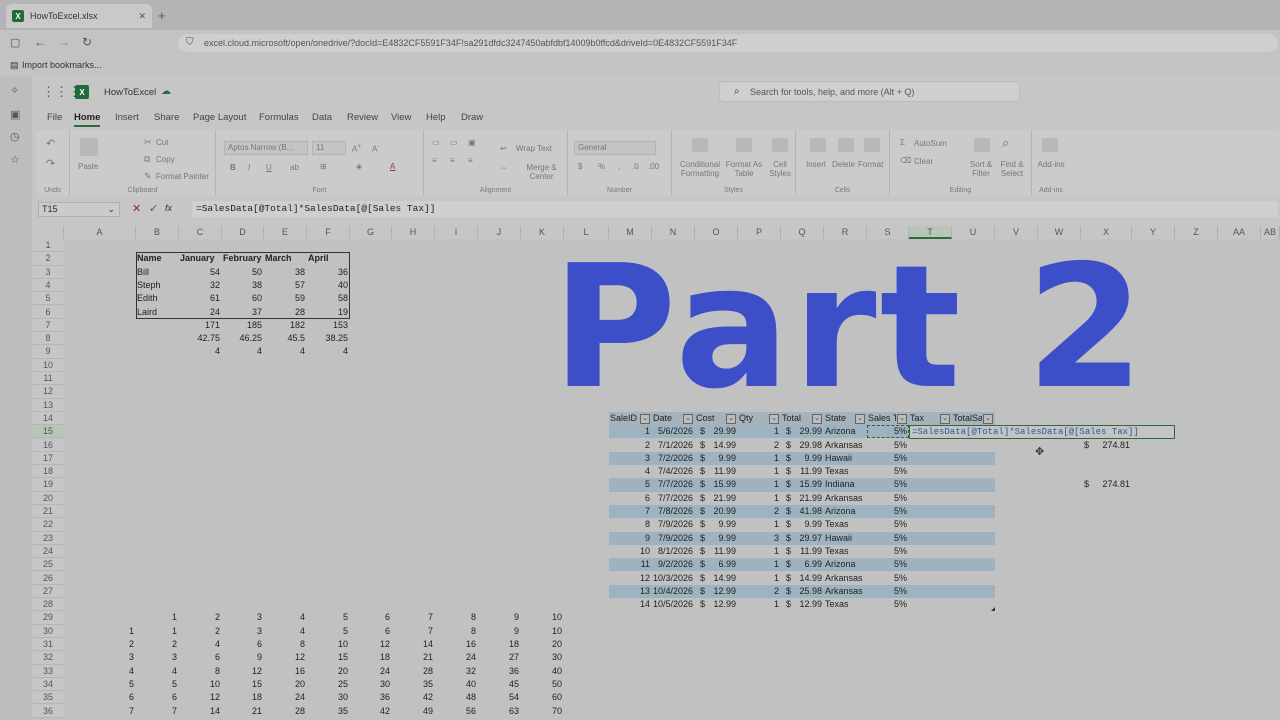 Image resolution: width=1280 pixels, height=720 pixels. What do you see at coordinates (15, 136) in the screenshot?
I see `history-icon: ◷` at bounding box center [15, 136].